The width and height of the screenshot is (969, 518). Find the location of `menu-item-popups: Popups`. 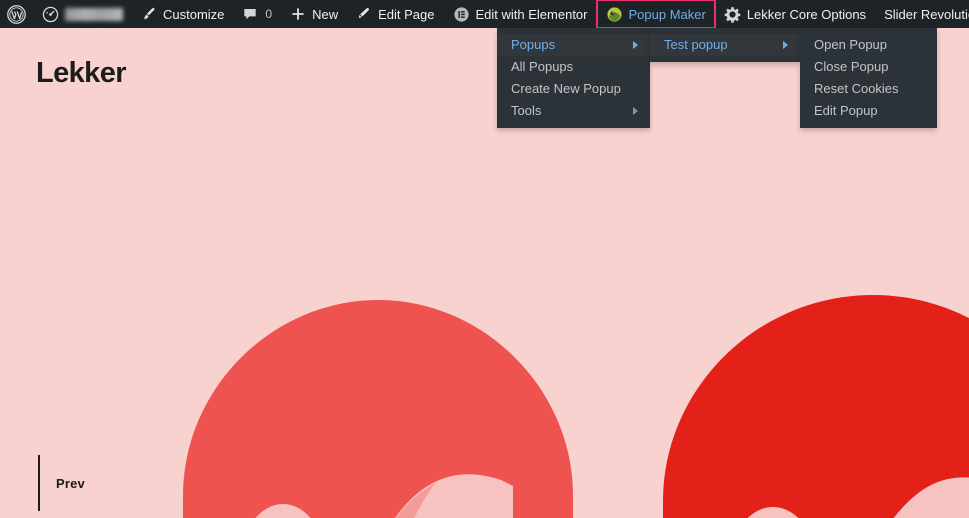

menu-item-popups: Popups is located at coordinates (573, 45).